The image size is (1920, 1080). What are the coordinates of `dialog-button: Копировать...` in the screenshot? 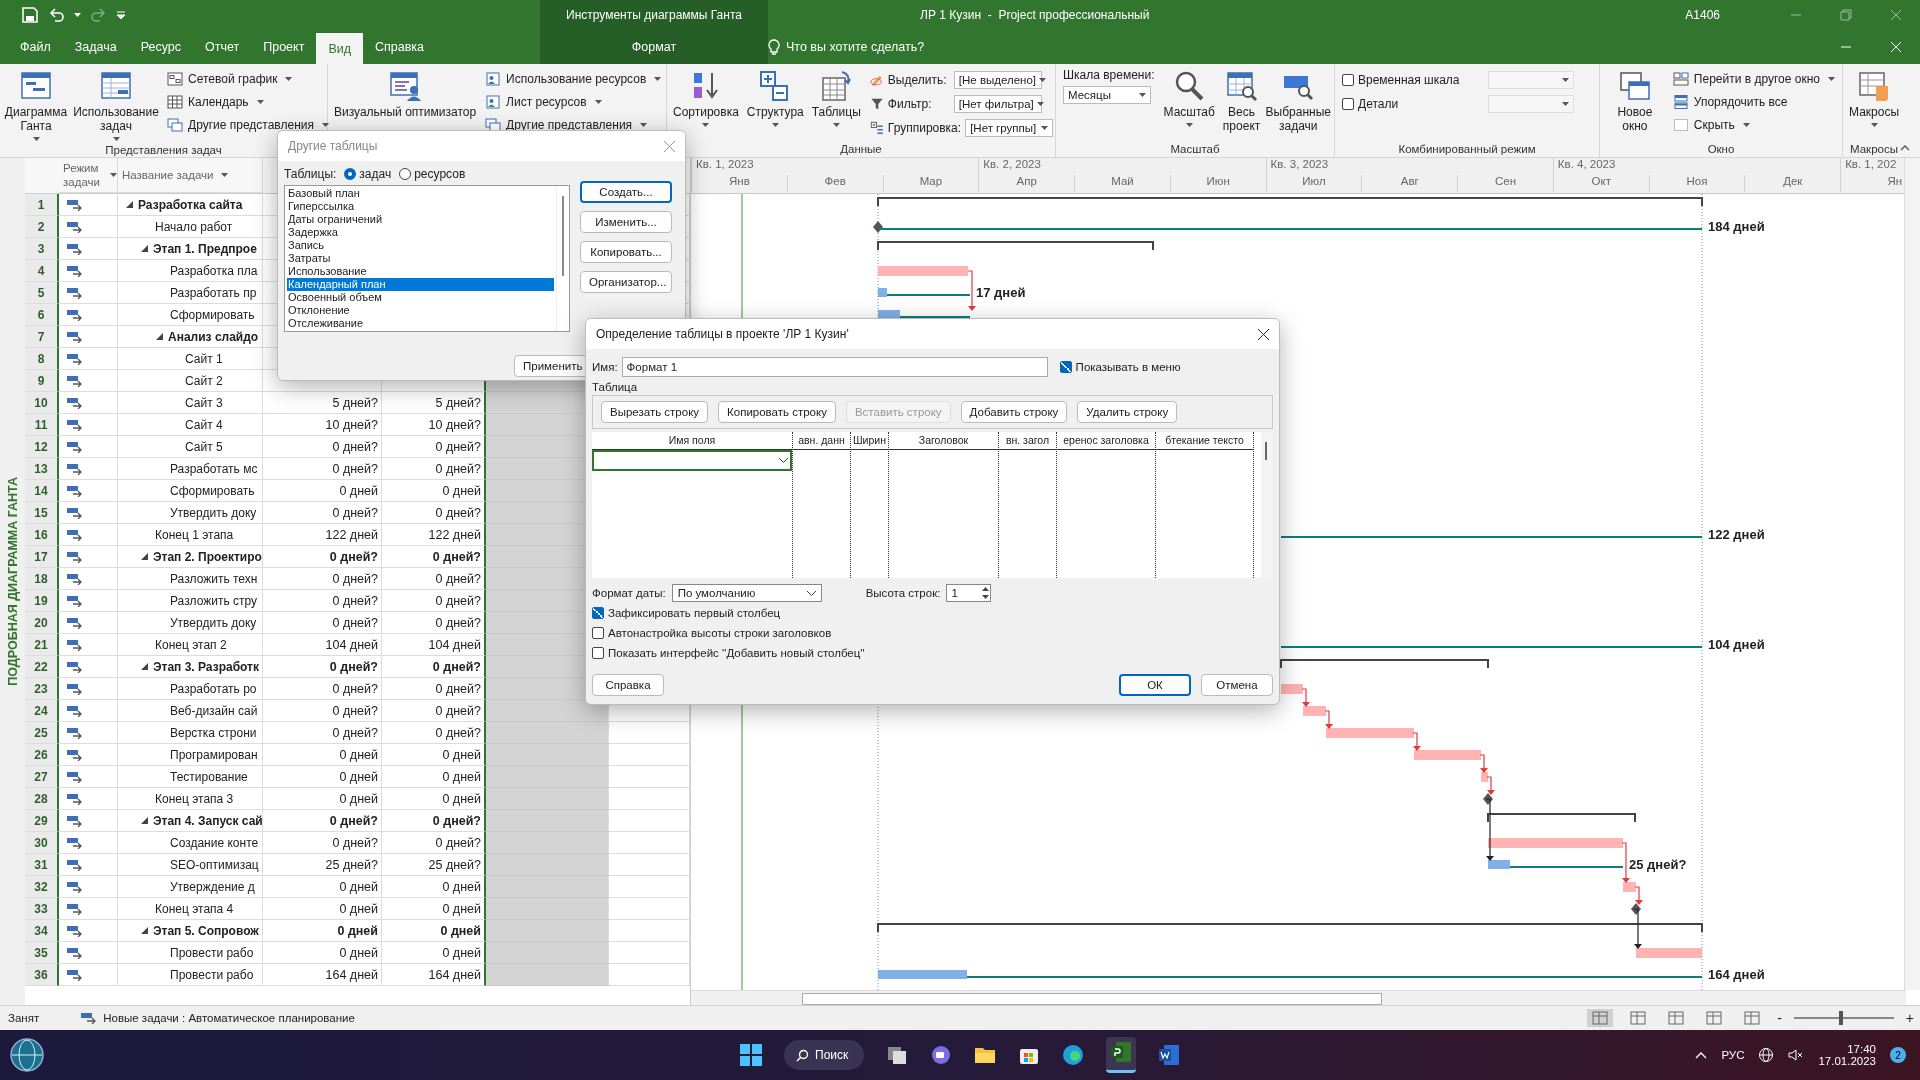 It's located at (626, 252).